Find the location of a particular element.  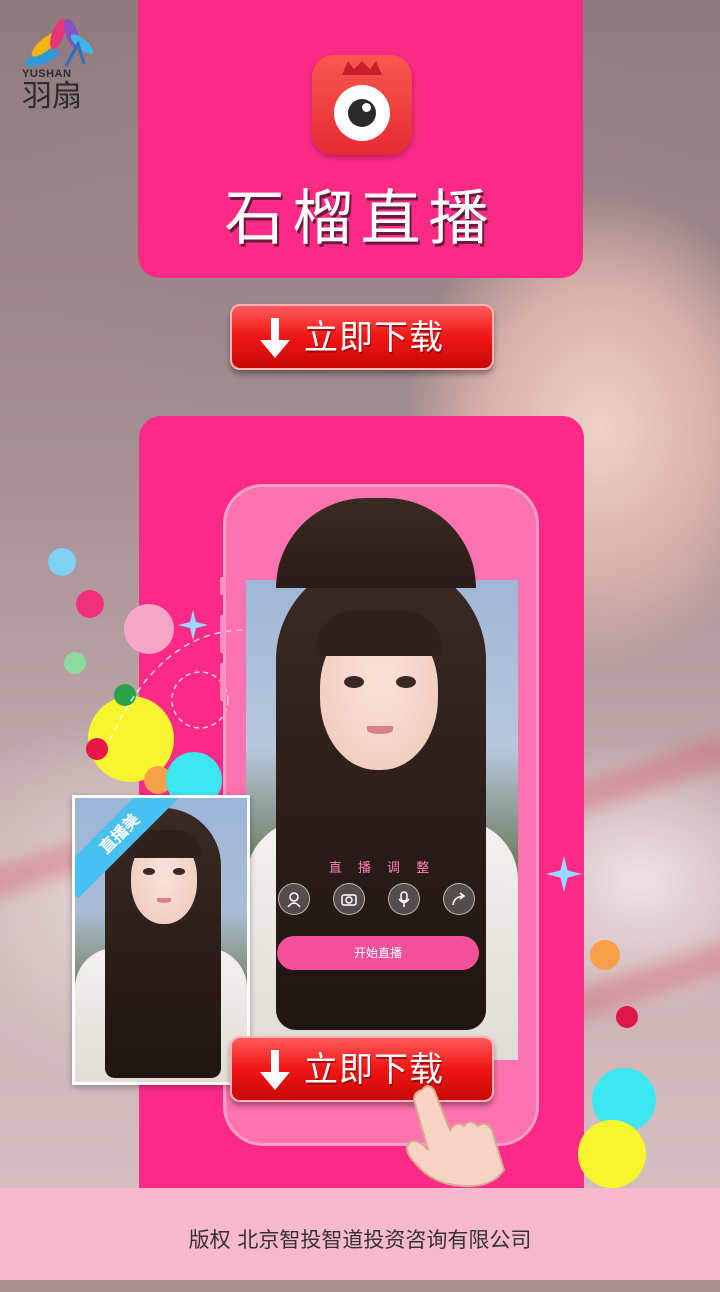

pomegranate-eye-app-icon is located at coordinates (362, 105).